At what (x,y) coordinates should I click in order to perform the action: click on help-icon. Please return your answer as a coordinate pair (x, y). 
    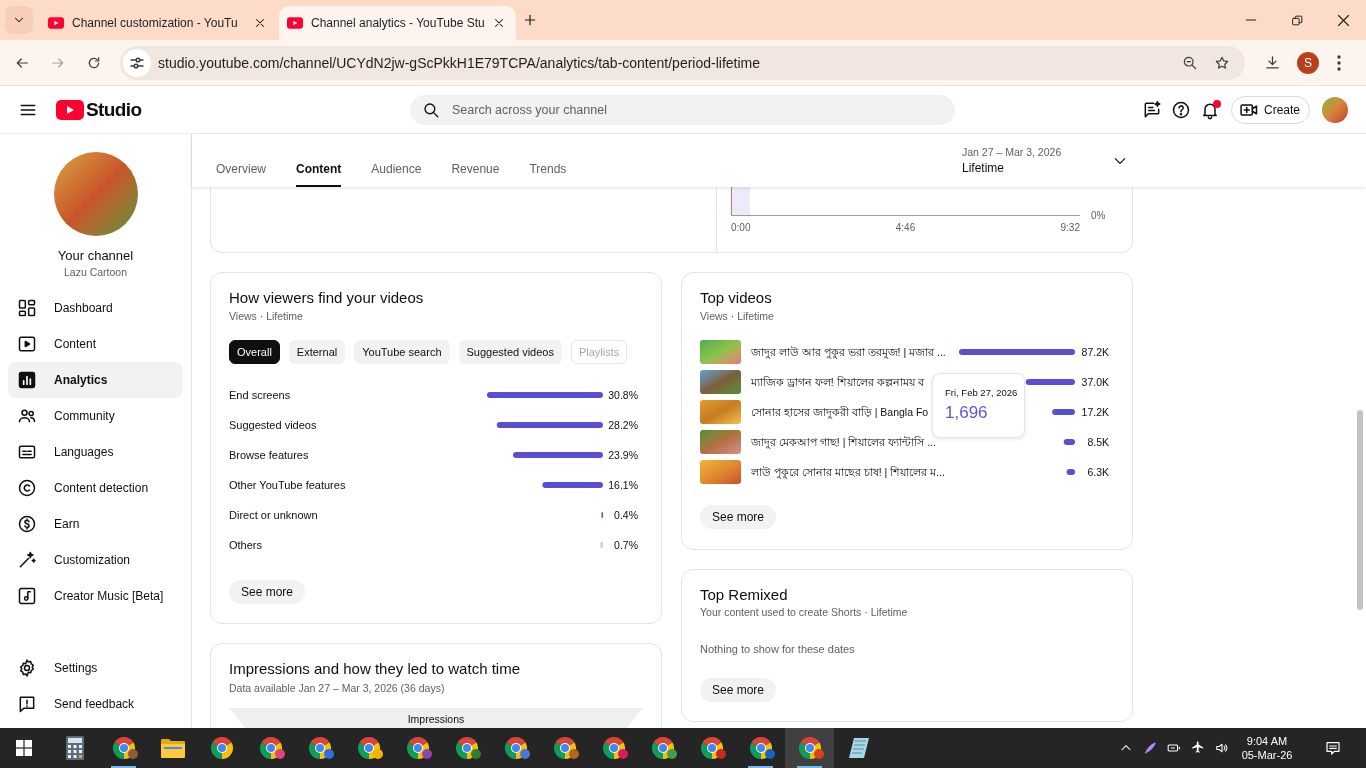
    Looking at the image, I should click on (1180, 109).